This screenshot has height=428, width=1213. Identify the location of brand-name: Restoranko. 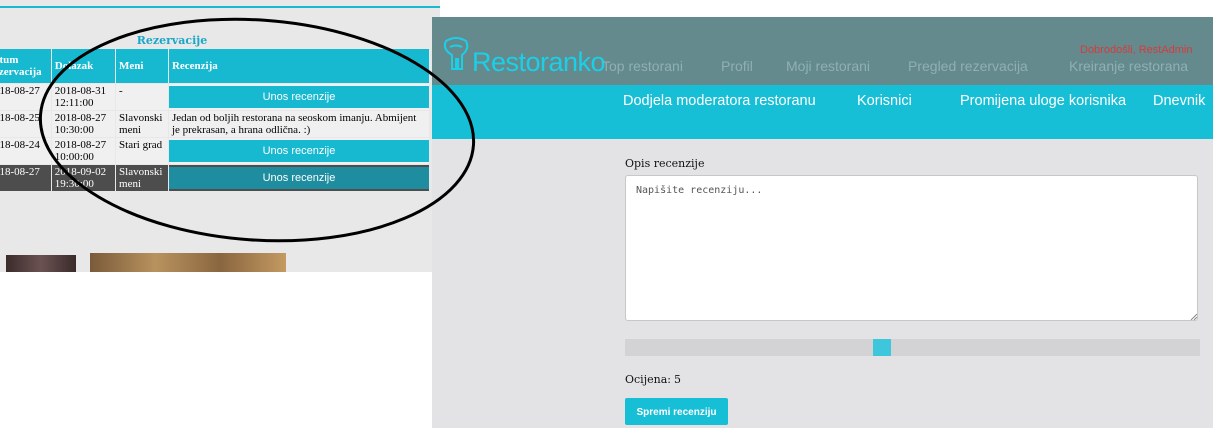
(539, 62).